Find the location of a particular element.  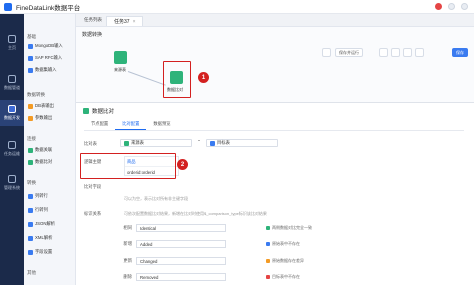

pipeline-icon is located at coordinates (12, 79).